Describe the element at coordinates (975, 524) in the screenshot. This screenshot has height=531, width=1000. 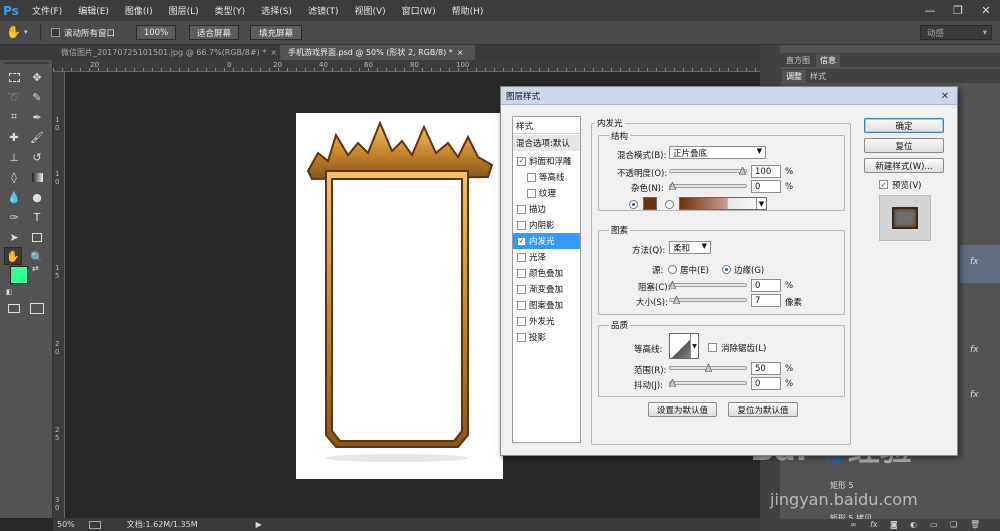
I see `trash-icon: 🗑` at that location.